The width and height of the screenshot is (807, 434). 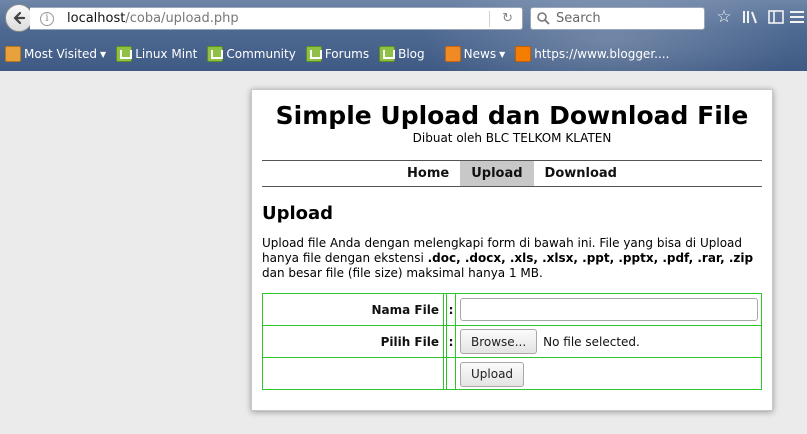 I want to click on url-bar: i localhost/coba/upload.php ↻, so click(x=276, y=18).